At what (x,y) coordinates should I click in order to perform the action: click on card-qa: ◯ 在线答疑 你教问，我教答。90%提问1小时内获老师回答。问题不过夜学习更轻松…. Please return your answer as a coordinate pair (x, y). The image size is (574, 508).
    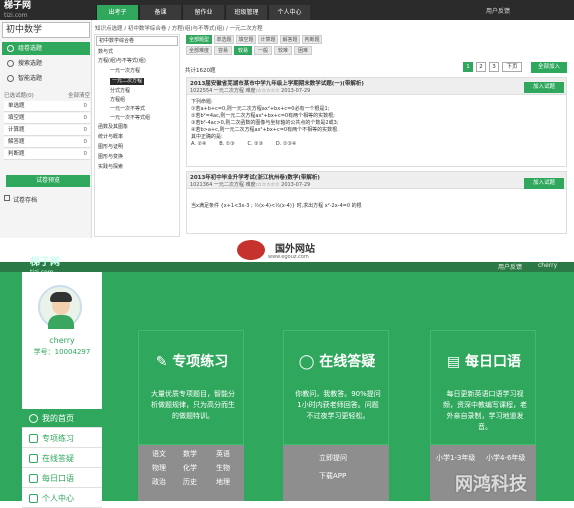
    Looking at the image, I should click on (336, 387).